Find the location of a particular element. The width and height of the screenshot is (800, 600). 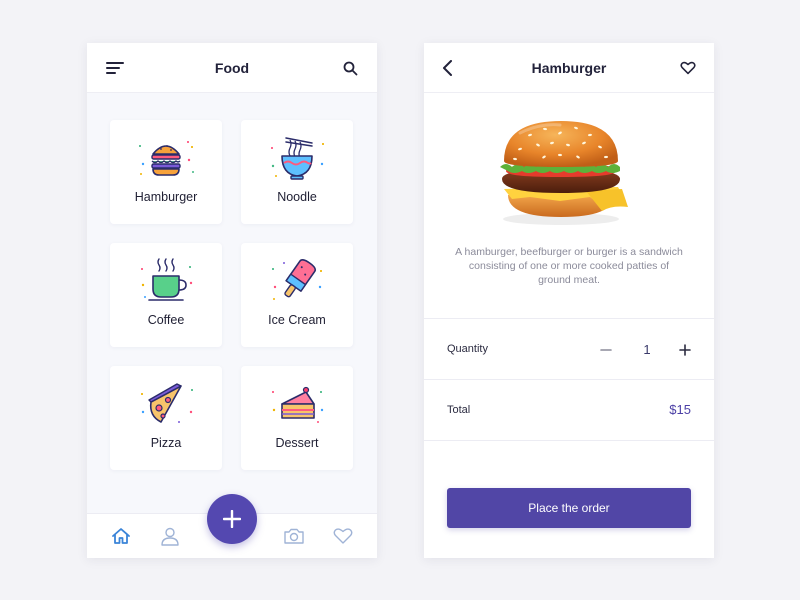

place-order-button: Place the order is located at coordinates (569, 508).